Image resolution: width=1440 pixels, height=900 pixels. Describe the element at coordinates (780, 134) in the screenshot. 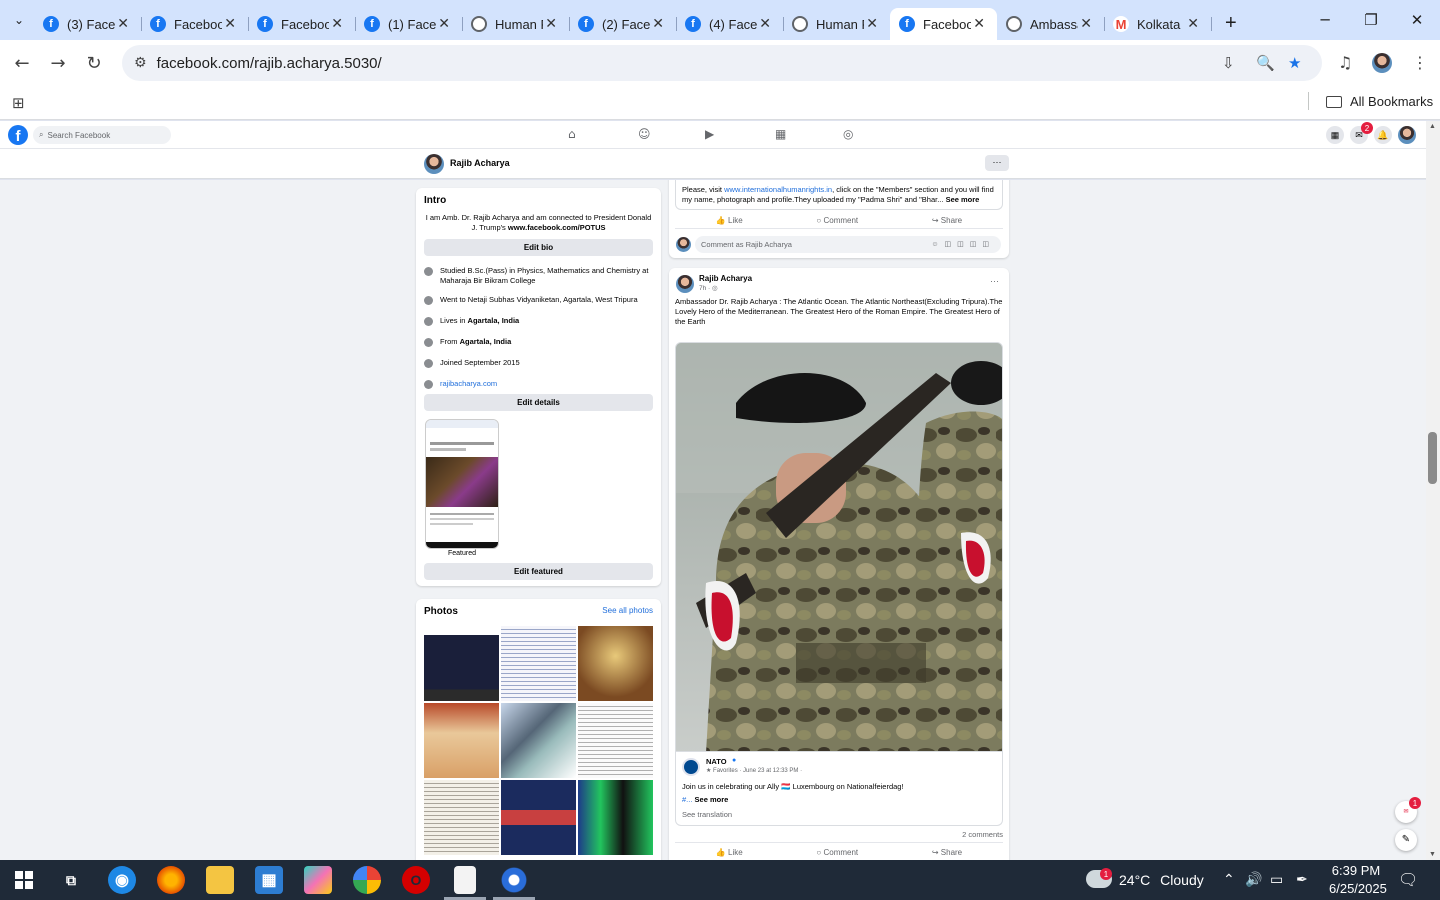

I see `marketplace-icon: ▦` at that location.